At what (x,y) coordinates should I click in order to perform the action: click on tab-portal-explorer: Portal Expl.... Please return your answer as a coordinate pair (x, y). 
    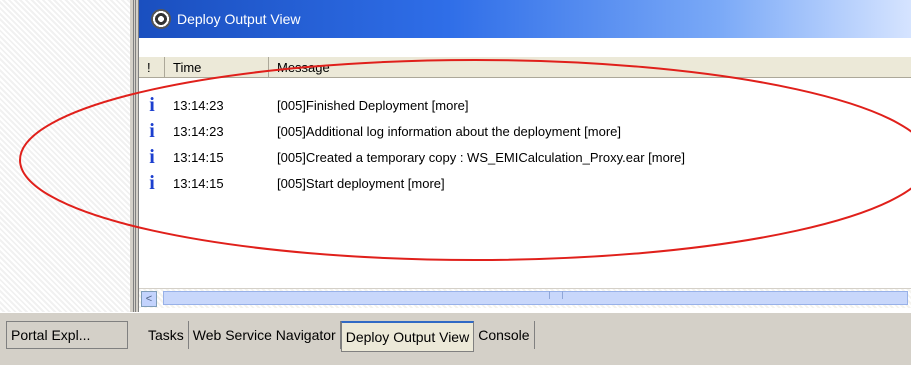
    Looking at the image, I should click on (67, 335).